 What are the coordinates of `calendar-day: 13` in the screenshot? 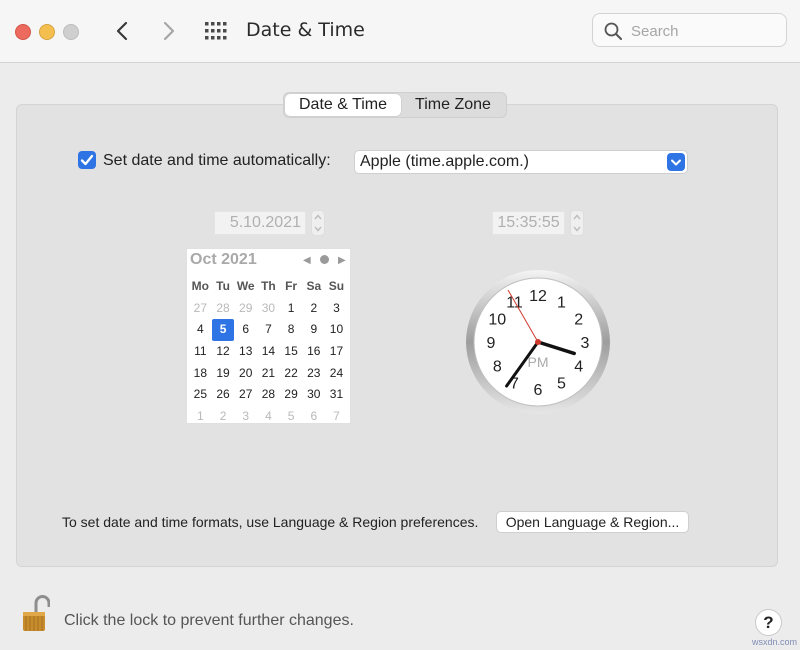 It's located at (245, 352).